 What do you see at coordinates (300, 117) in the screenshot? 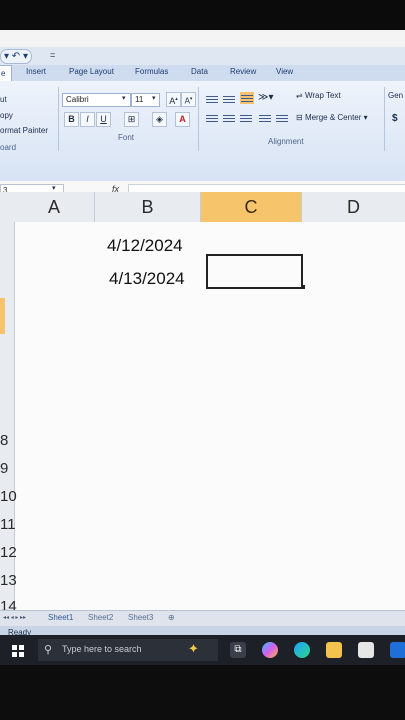
I see `merge-center-icon: ⊟` at bounding box center [300, 117].